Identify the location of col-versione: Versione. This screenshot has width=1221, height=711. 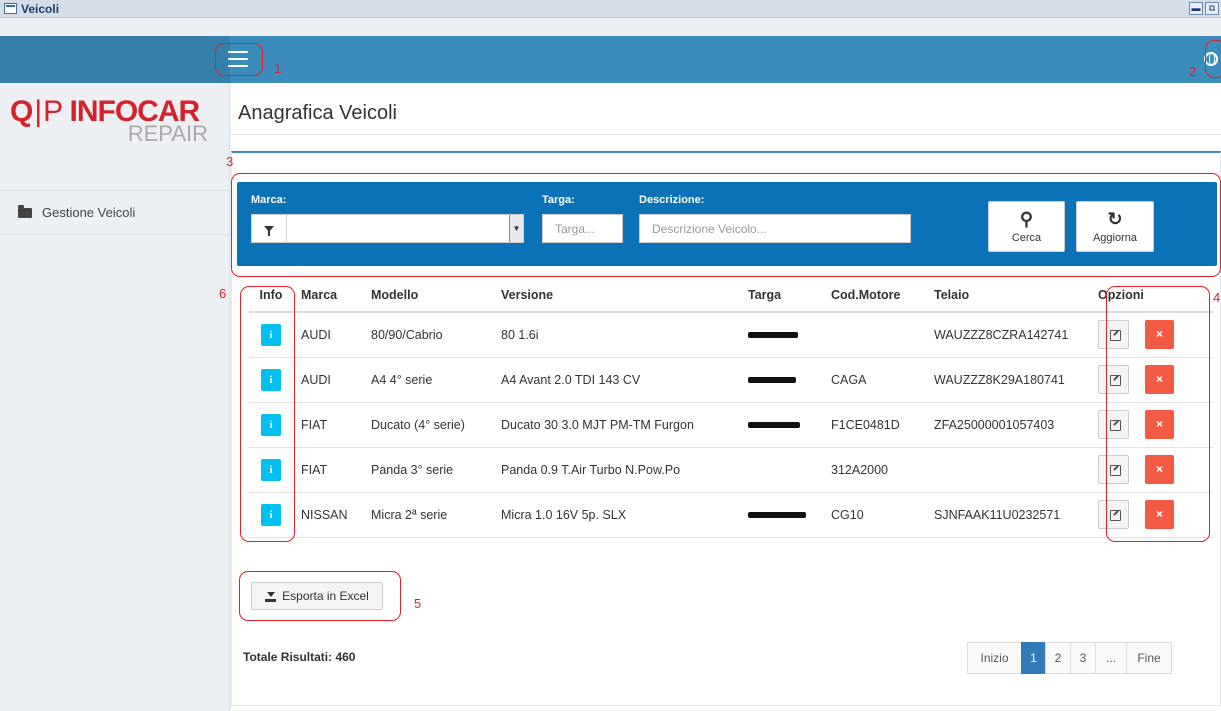
(616, 296).